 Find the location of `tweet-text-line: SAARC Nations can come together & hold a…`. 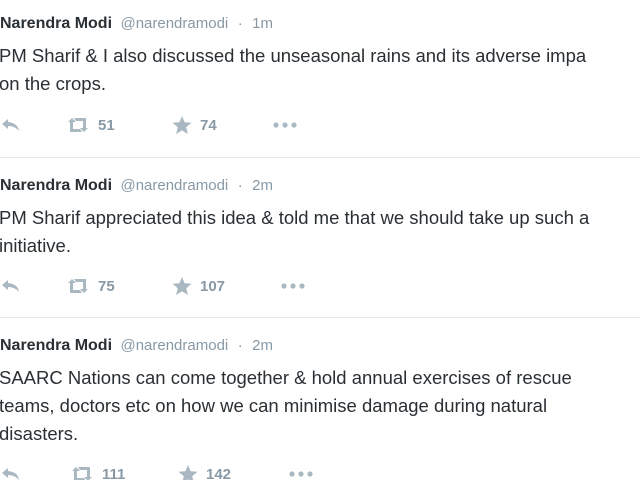

tweet-text-line: SAARC Nations can come together & hold a… is located at coordinates (286, 377).